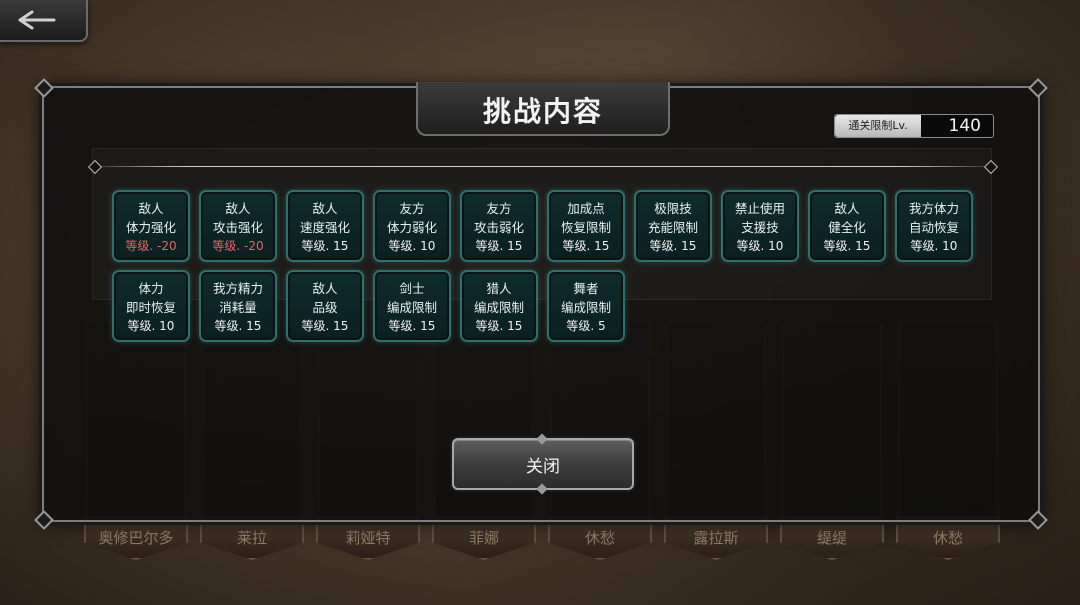 Image resolution: width=1080 pixels, height=605 pixels. I want to click on effect-tile: 敌人 体力强化 等级. -20, so click(151, 226).